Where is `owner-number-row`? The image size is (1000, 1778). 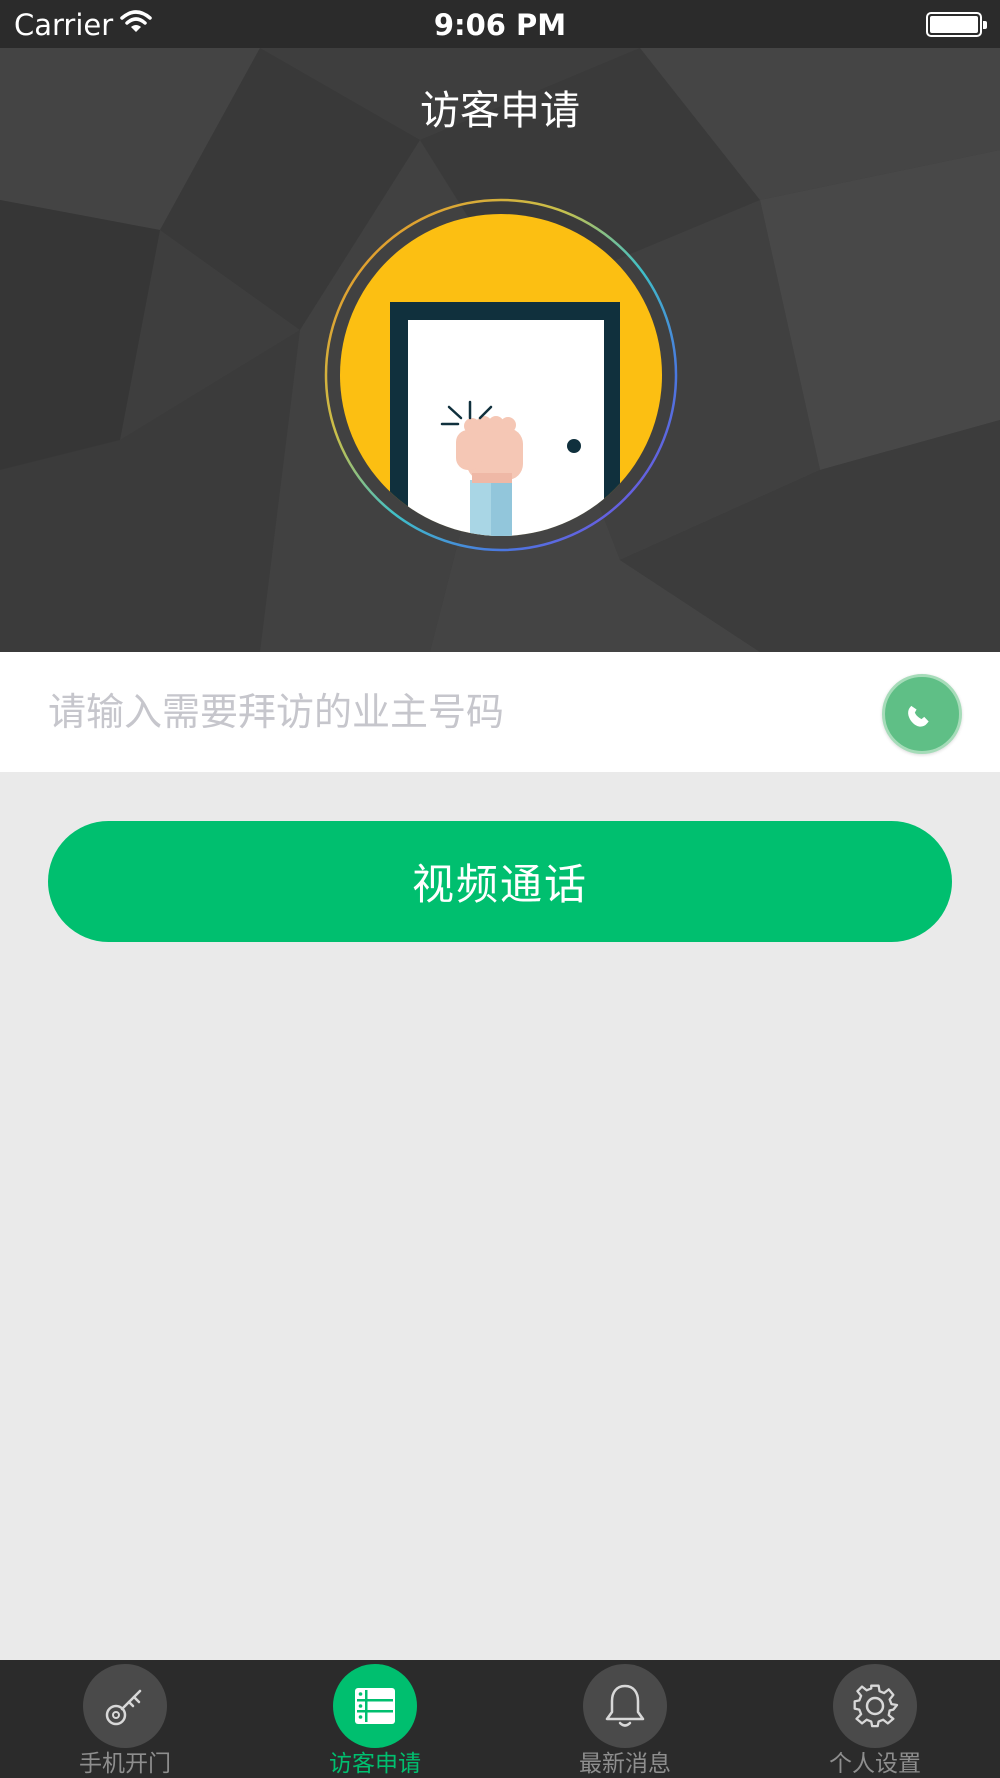 owner-number-row is located at coordinates (500, 712).